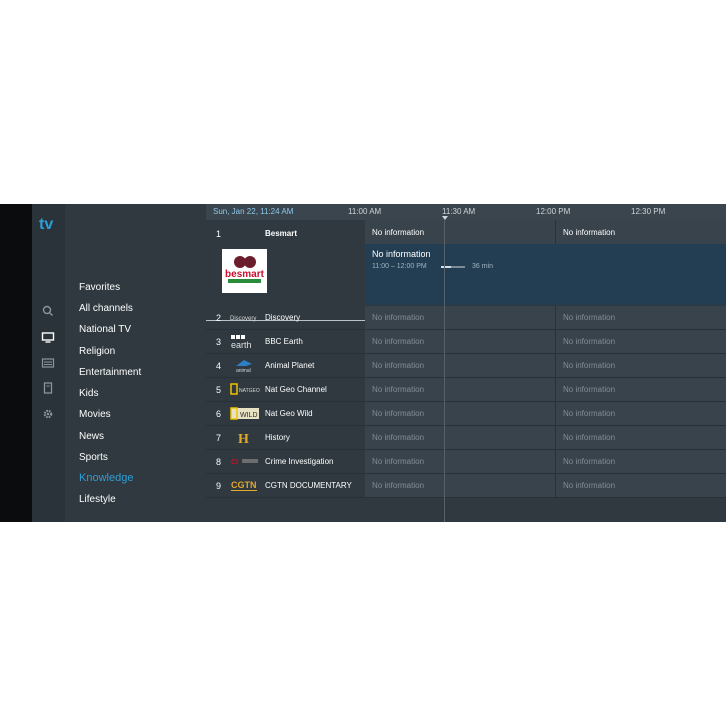 This screenshot has width=726, height=726. I want to click on channel-name: Besmart, so click(281, 233).